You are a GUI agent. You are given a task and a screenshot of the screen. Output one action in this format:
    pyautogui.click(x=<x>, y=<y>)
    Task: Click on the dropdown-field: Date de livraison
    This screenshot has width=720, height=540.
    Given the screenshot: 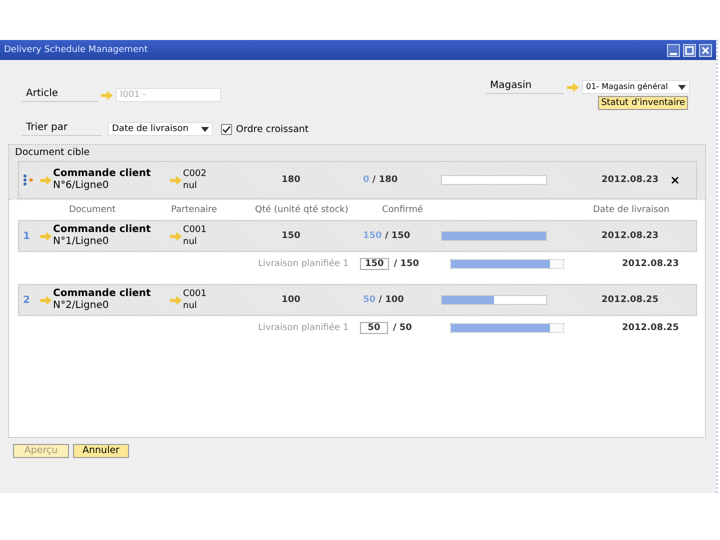 What is the action you would take?
    pyautogui.click(x=160, y=129)
    